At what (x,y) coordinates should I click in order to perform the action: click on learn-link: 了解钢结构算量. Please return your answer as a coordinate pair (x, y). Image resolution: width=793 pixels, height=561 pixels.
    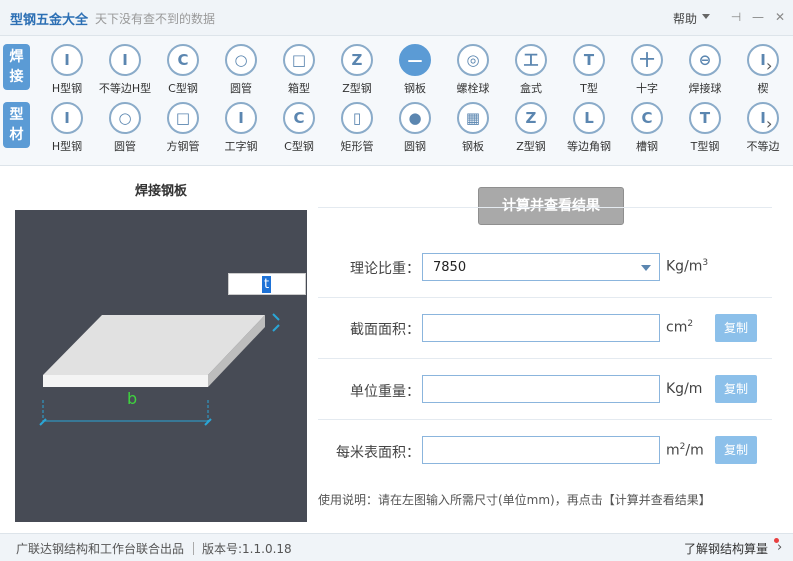
    Looking at the image, I should click on (726, 548).